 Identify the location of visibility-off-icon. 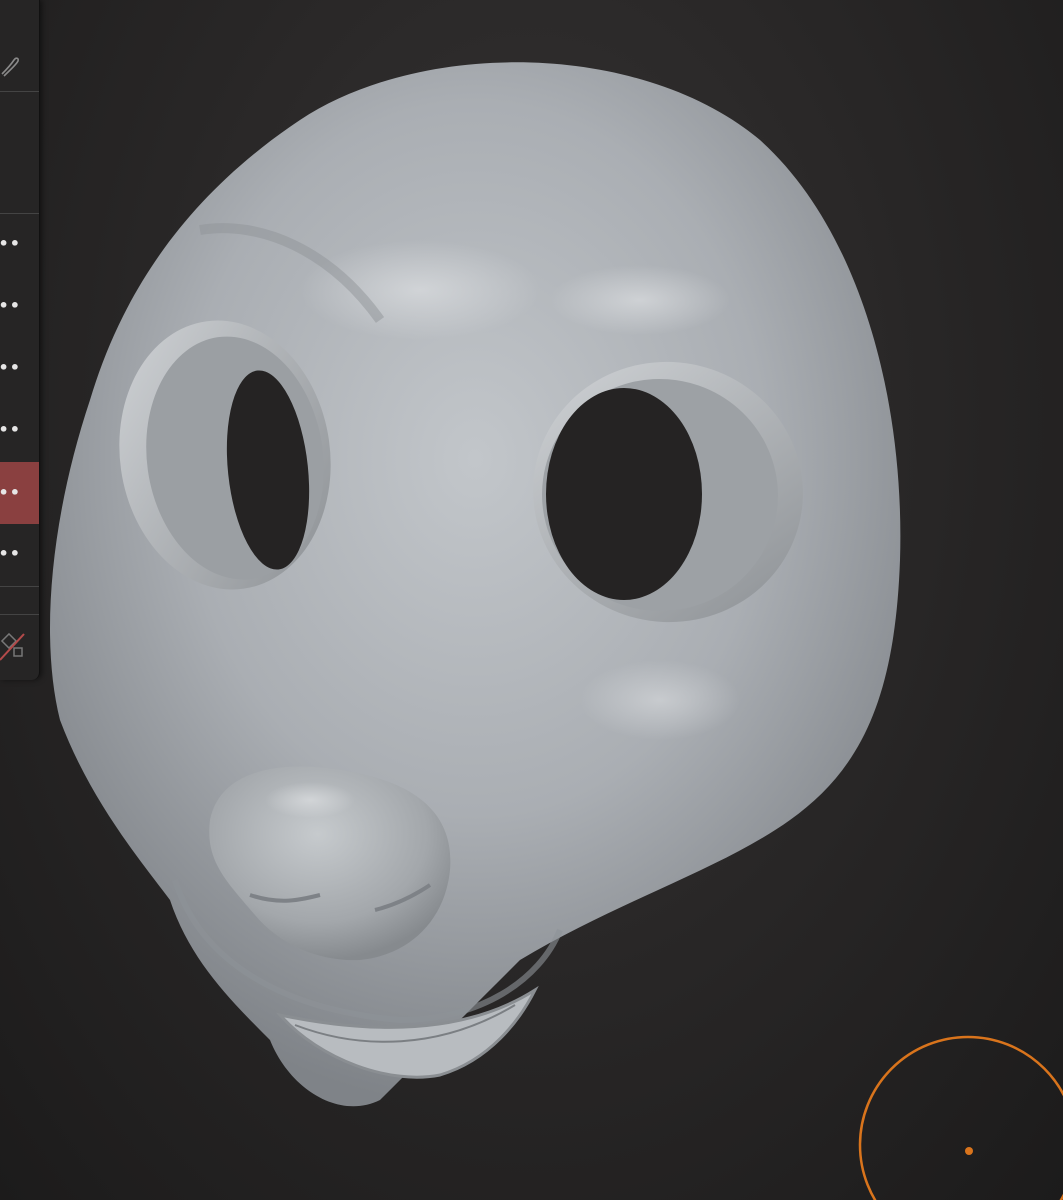
(14, 647).